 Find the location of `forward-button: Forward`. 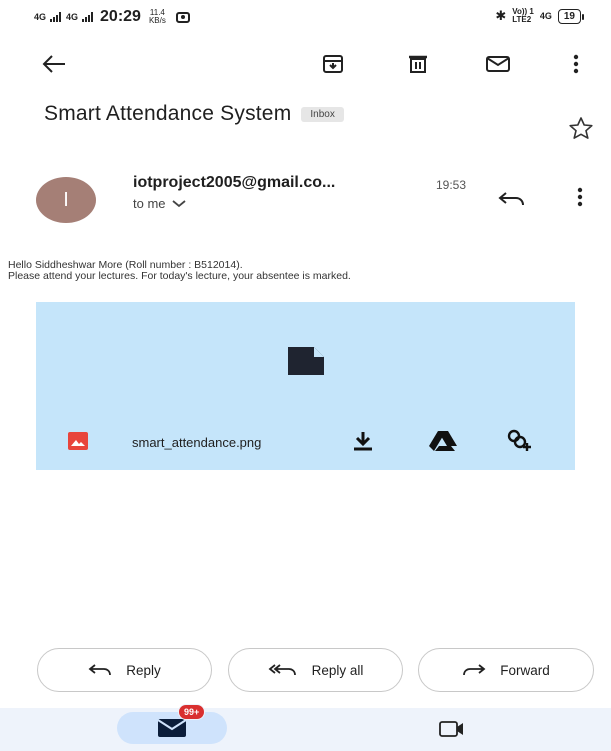

forward-button: Forward is located at coordinates (506, 670).